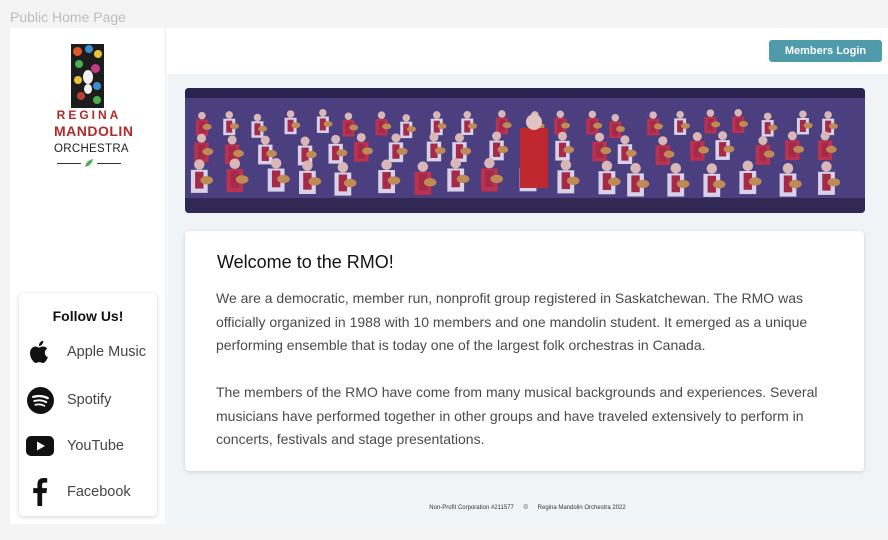 The image size is (888, 540). What do you see at coordinates (825, 51) in the screenshot?
I see `members-login-button: Members Login` at bounding box center [825, 51].